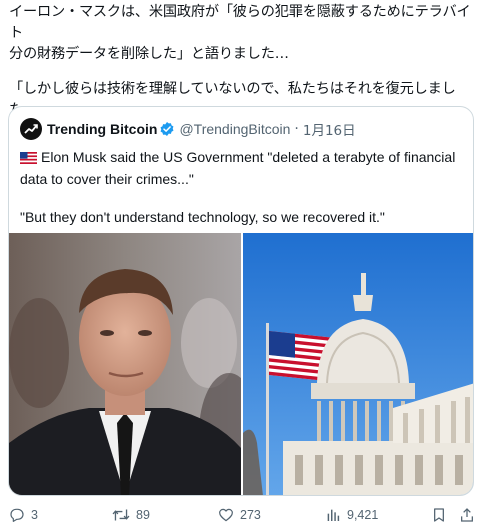  Describe the element at coordinates (167, 129) in the screenshot. I see `verified-badge-icon` at that location.